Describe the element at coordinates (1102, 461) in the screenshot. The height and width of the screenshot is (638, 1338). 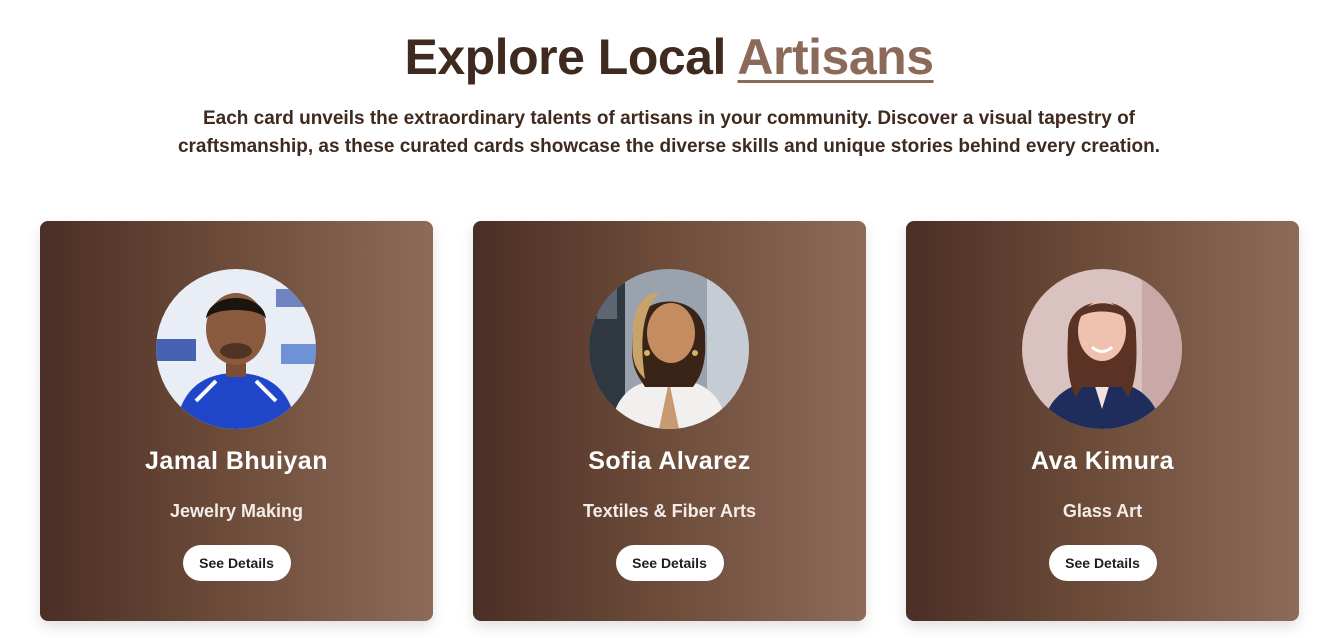
I see `artisan-name: Ava Kimura` at that location.